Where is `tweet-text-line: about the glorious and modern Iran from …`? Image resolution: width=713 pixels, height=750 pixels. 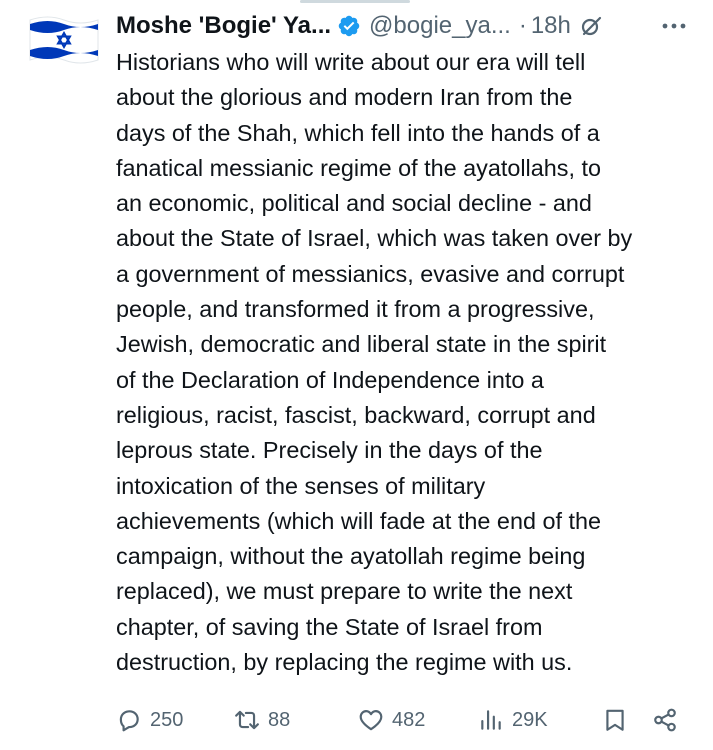 tweet-text-line: about the glorious and modern Iran from … is located at coordinates (344, 97).